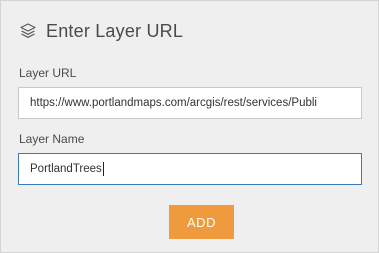 Image resolution: width=379 pixels, height=253 pixels. What do you see at coordinates (190, 169) in the screenshot?
I see `layer-name-input: PortlandTrees` at bounding box center [190, 169].